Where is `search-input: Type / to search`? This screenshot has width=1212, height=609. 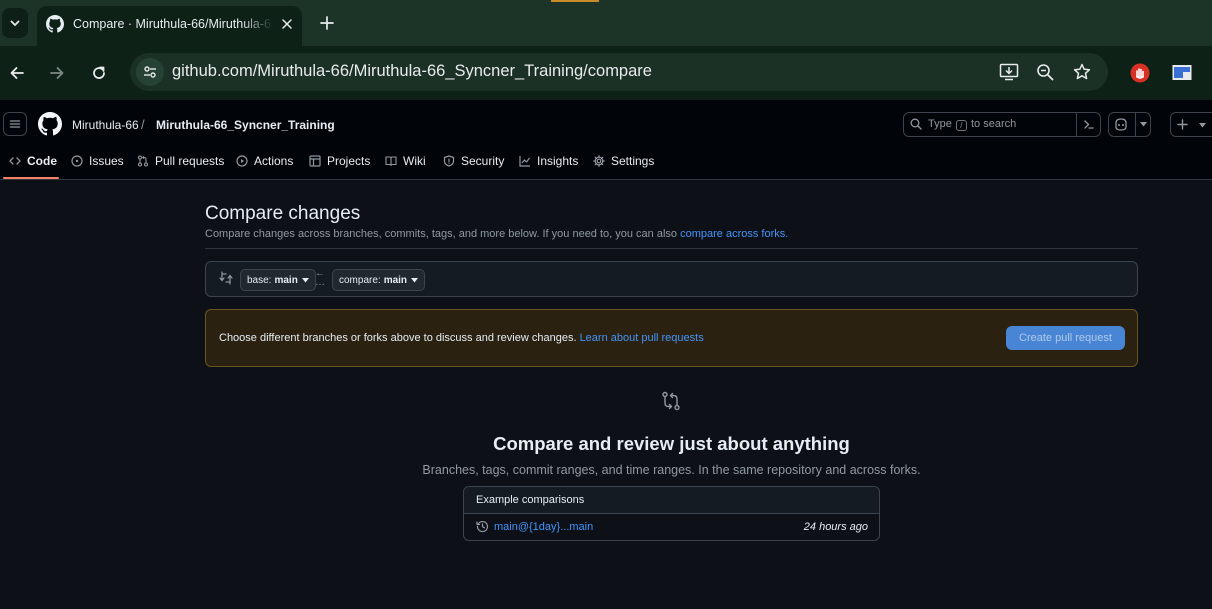
search-input: Type / to search is located at coordinates (1002, 124).